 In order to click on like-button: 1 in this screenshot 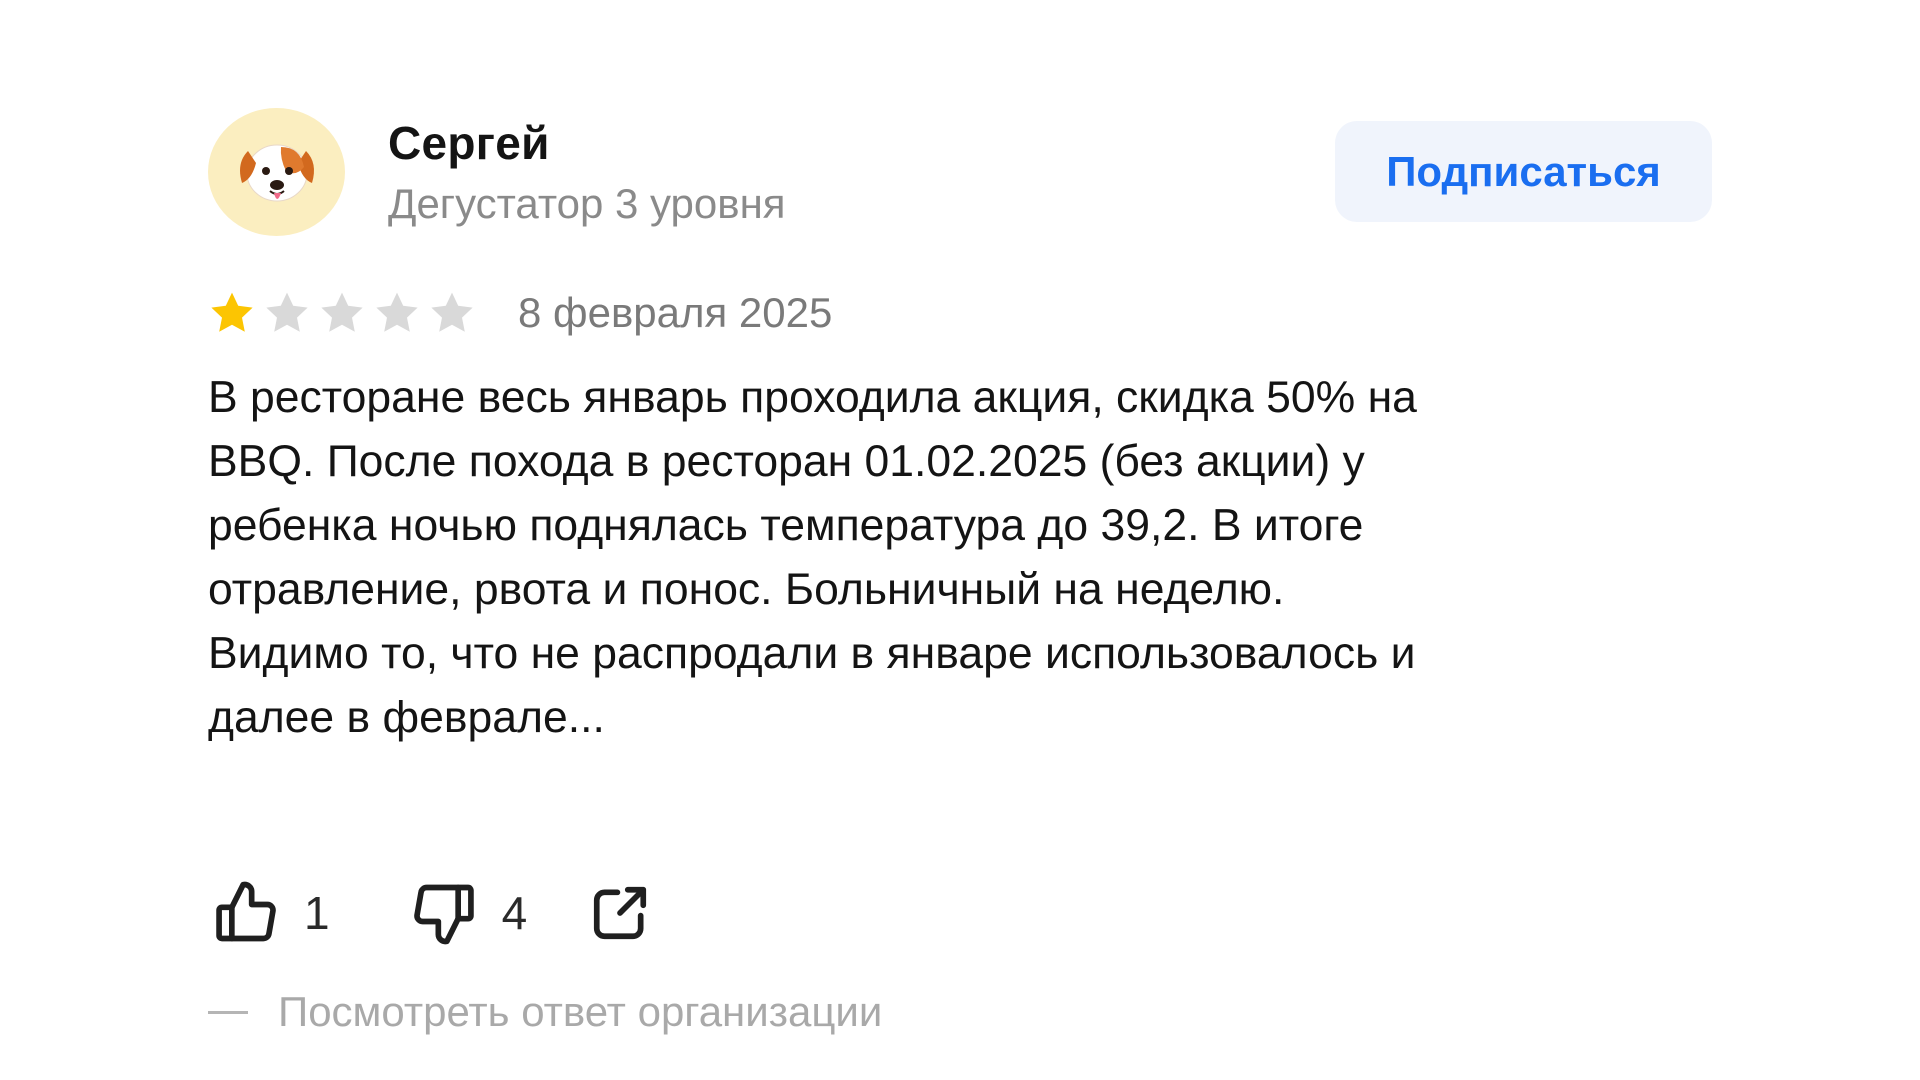, I will do `click(271, 913)`.